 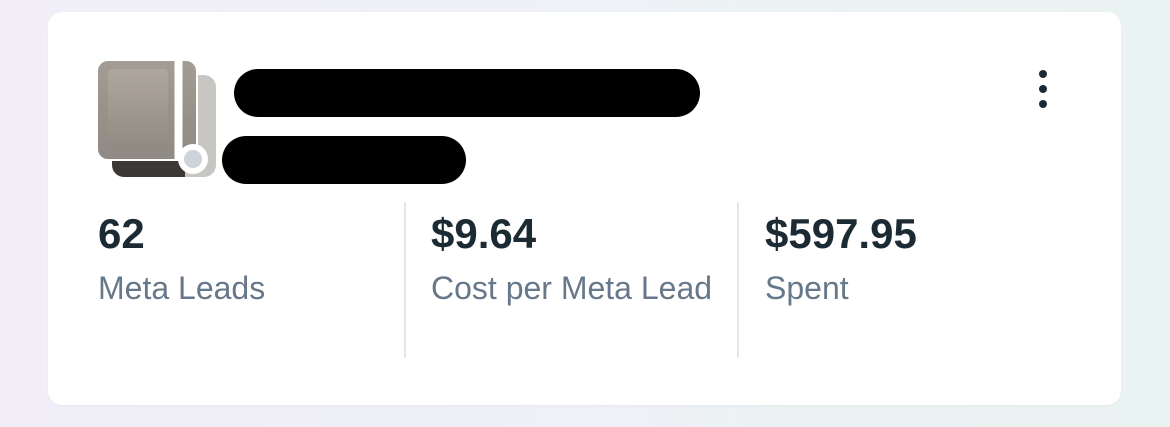 I want to click on metric-value: $597.95, so click(x=841, y=233).